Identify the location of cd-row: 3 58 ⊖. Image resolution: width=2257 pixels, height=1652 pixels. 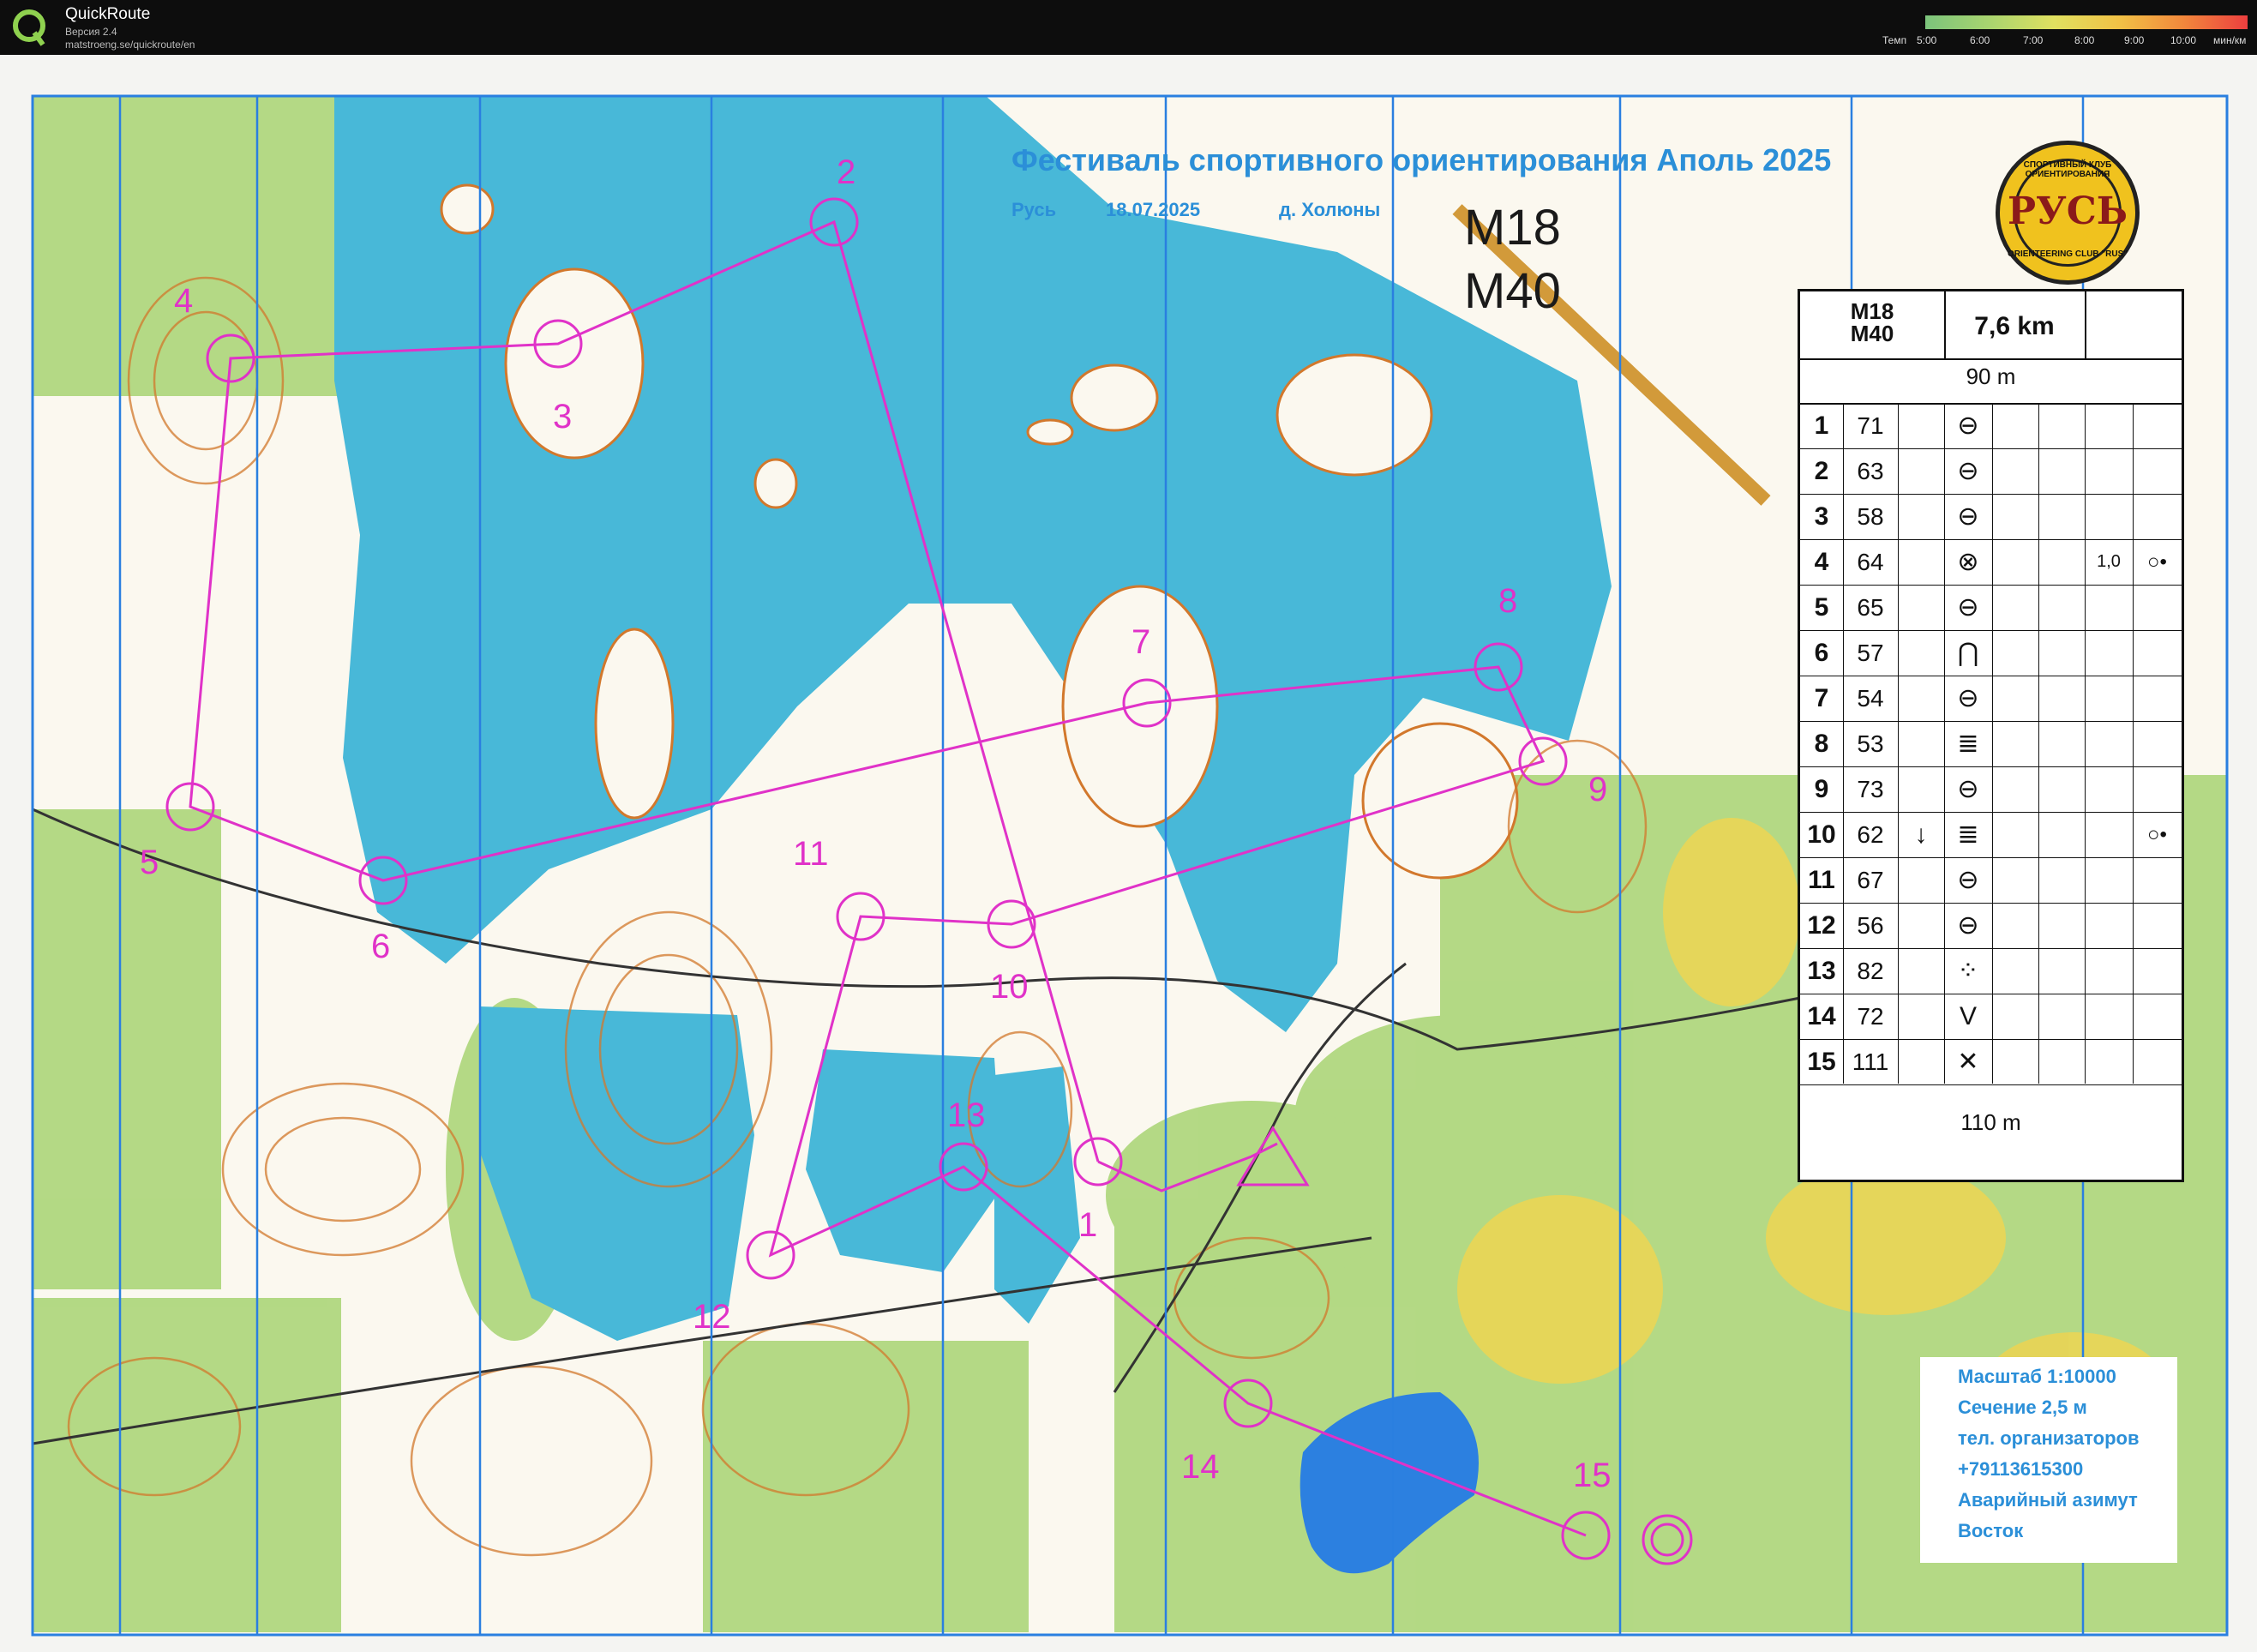
(1991, 517).